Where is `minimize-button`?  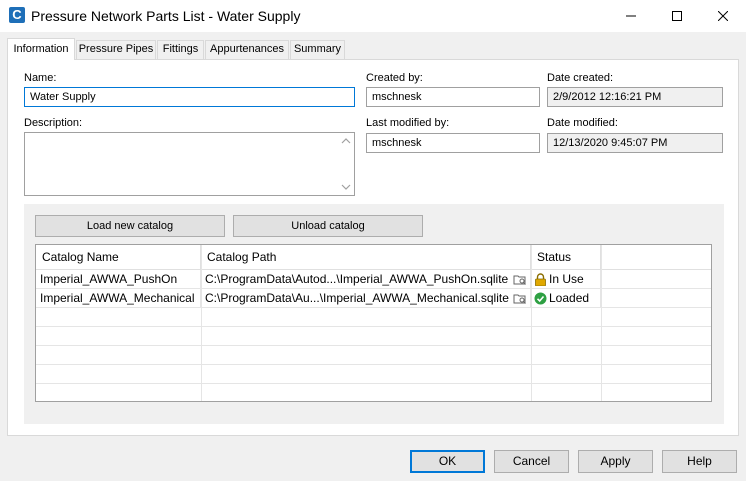 minimize-button is located at coordinates (631, 16).